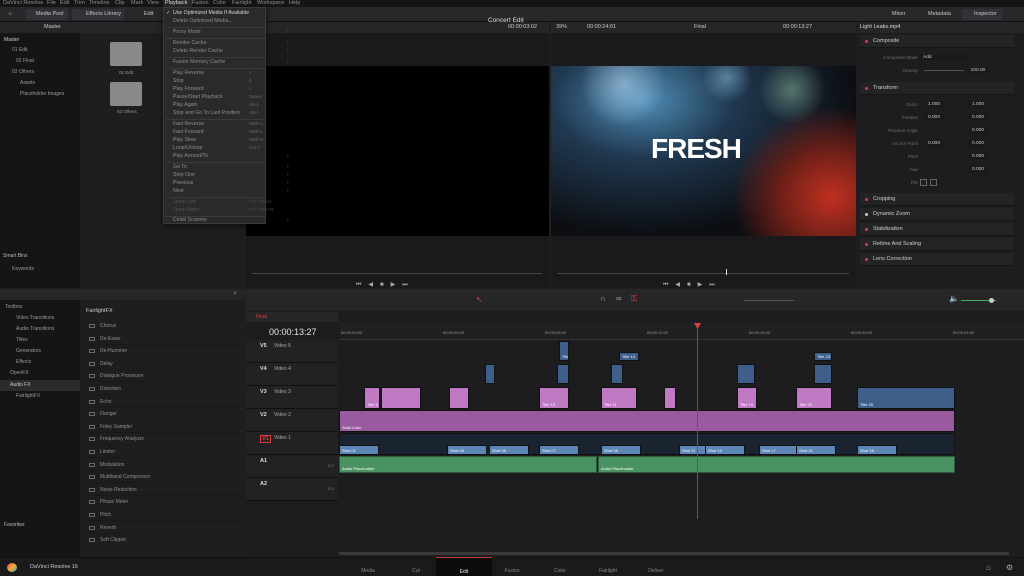 The image size is (1024, 576). I want to click on menu-color: Color, so click(219, 3).